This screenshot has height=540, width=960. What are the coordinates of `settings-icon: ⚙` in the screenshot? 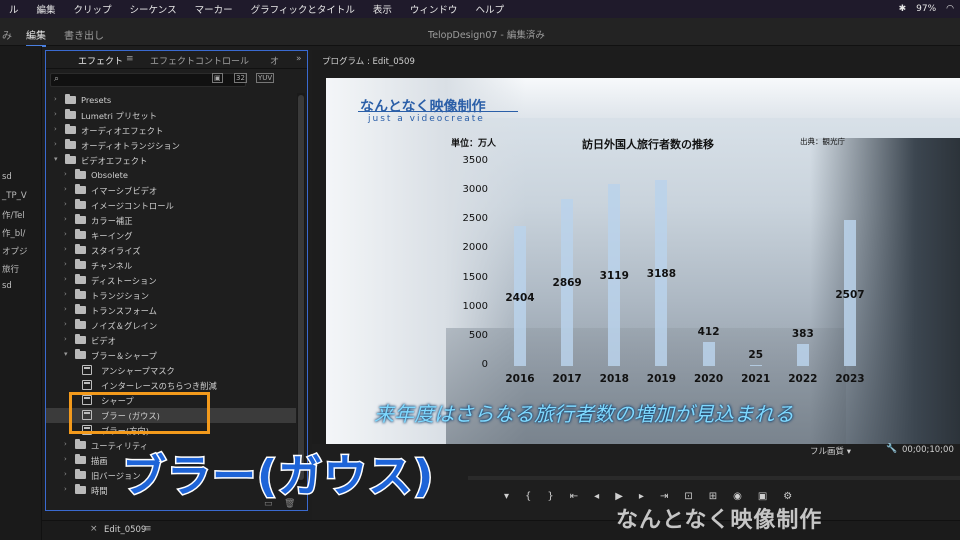 It's located at (787, 496).